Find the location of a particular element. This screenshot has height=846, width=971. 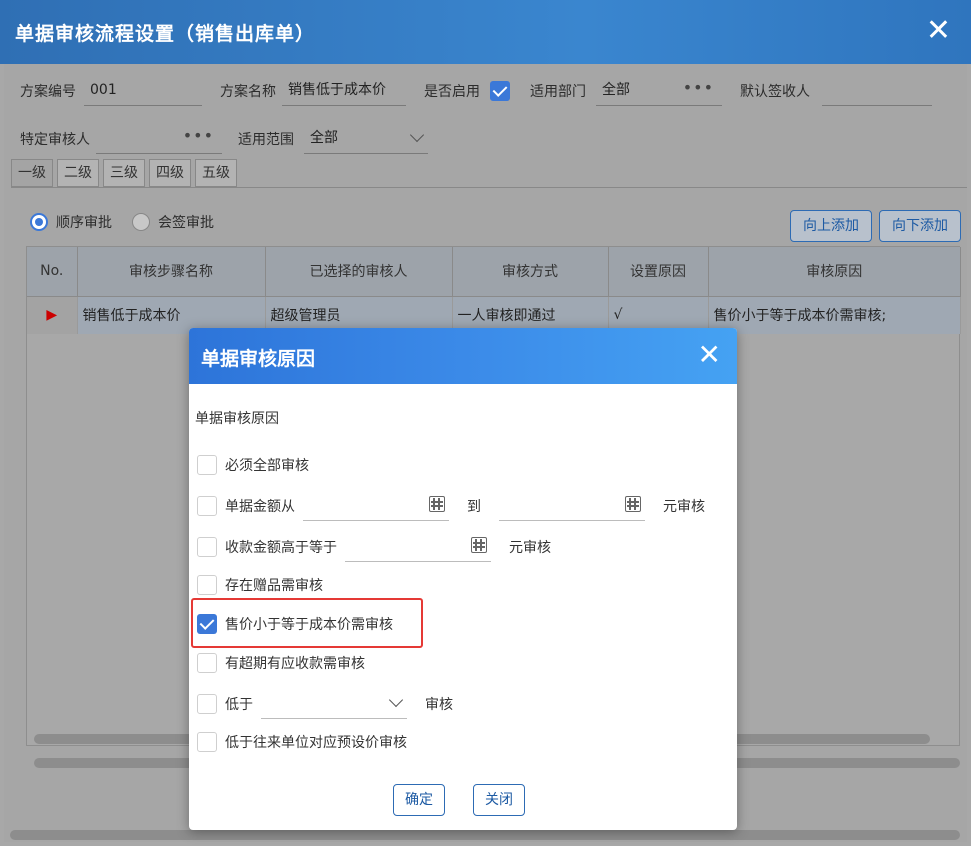

scope-select: 全部 is located at coordinates (366, 139).